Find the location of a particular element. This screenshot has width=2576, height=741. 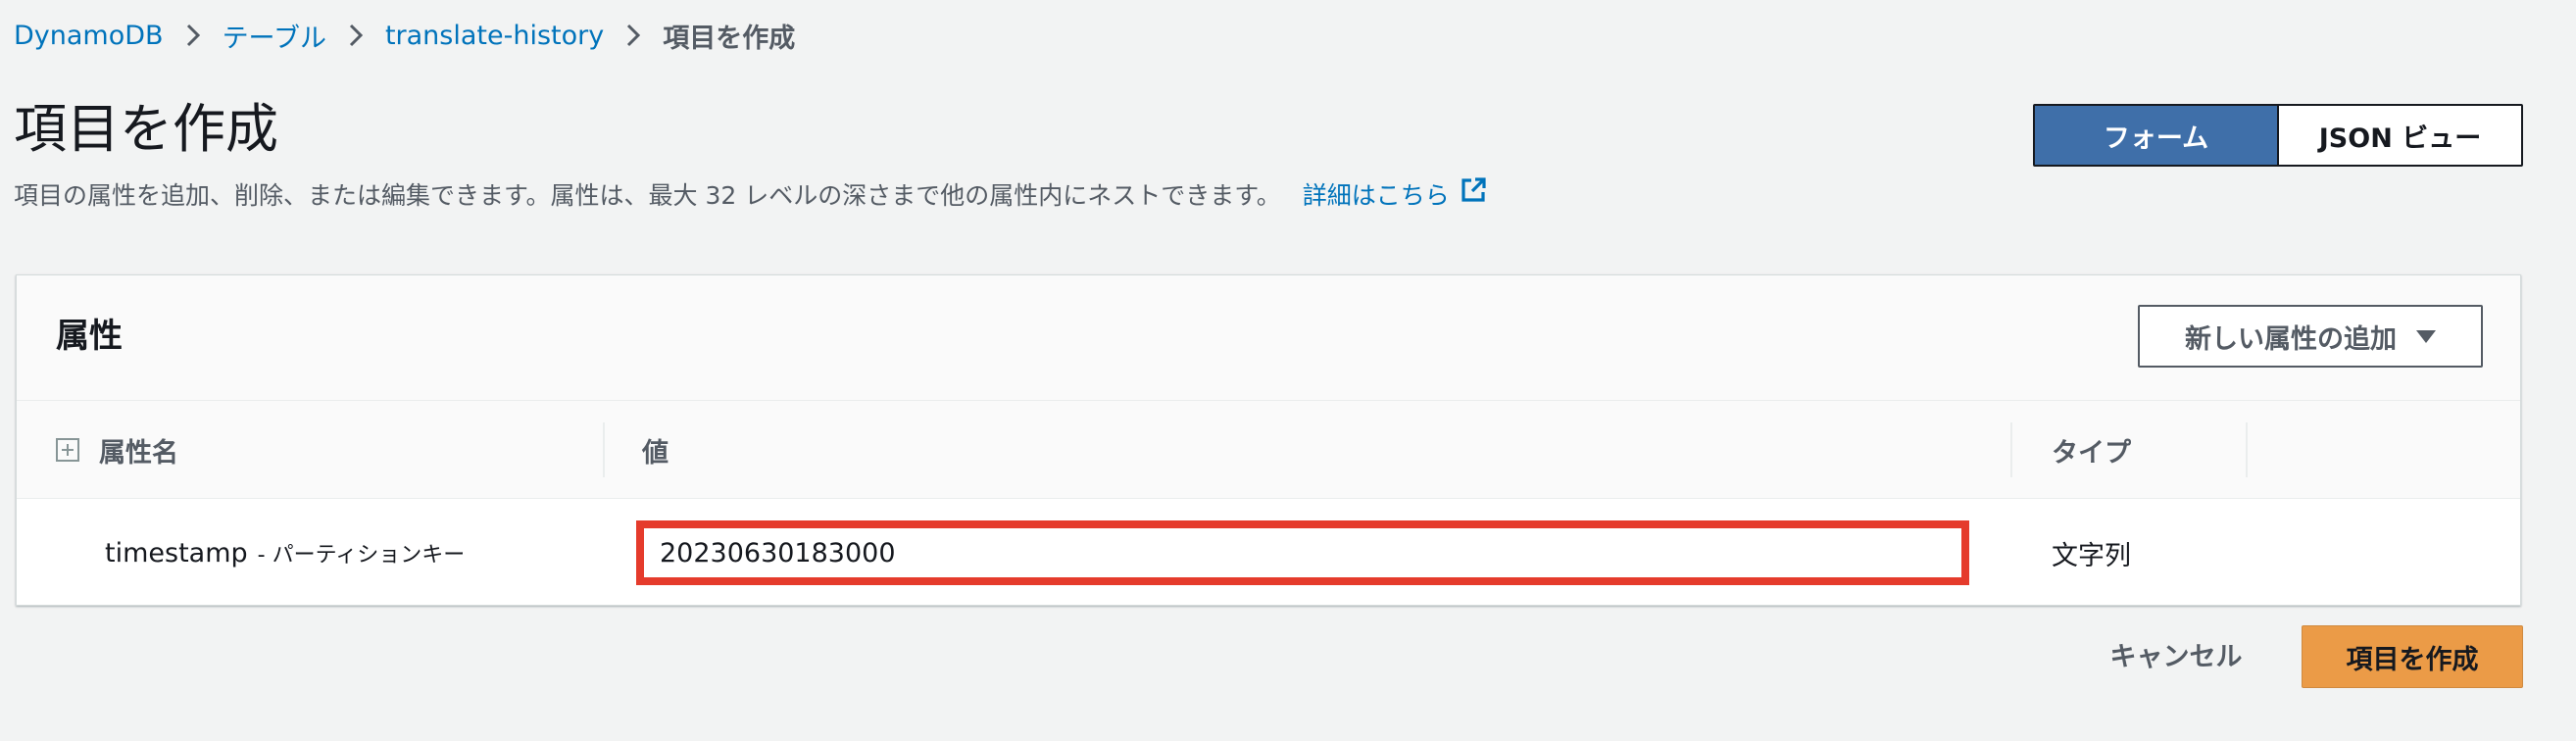

attribute-name: timestamp is located at coordinates (176, 552).